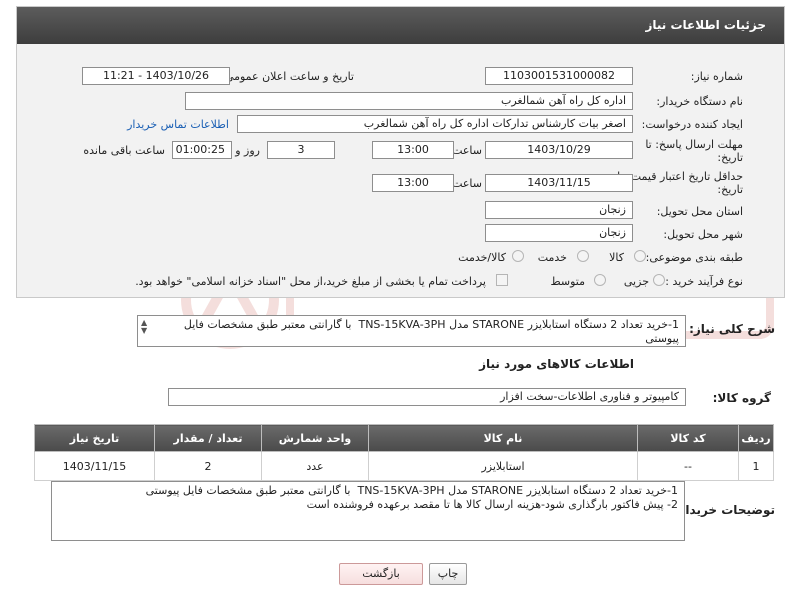 This screenshot has width=789, height=598. What do you see at coordinates (556, 364) in the screenshot?
I see `goods-info-title: اطلاعات کالاهای مورد نیاز` at bounding box center [556, 364].